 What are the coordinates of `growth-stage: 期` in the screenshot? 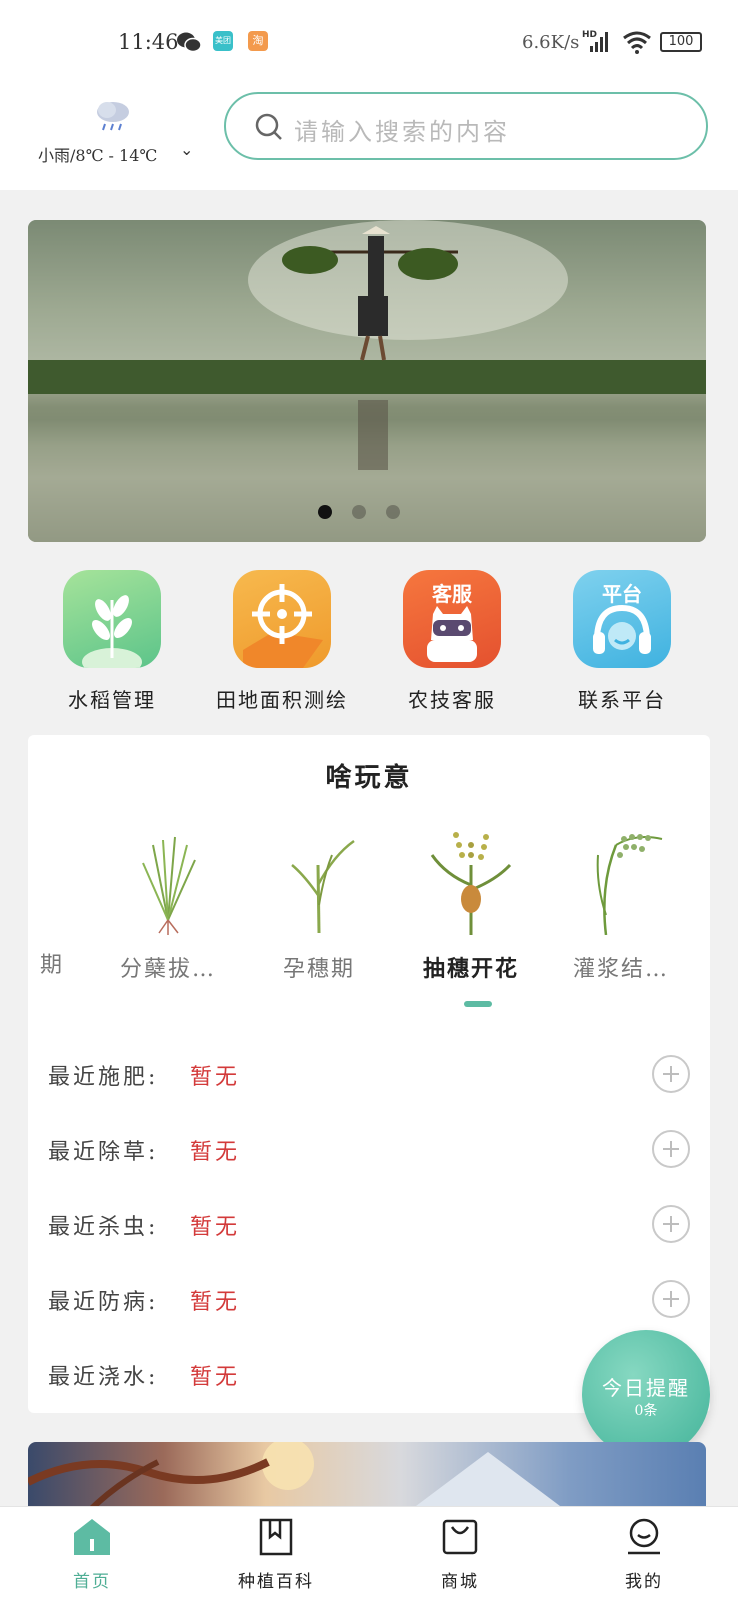 It's located at (39, 902).